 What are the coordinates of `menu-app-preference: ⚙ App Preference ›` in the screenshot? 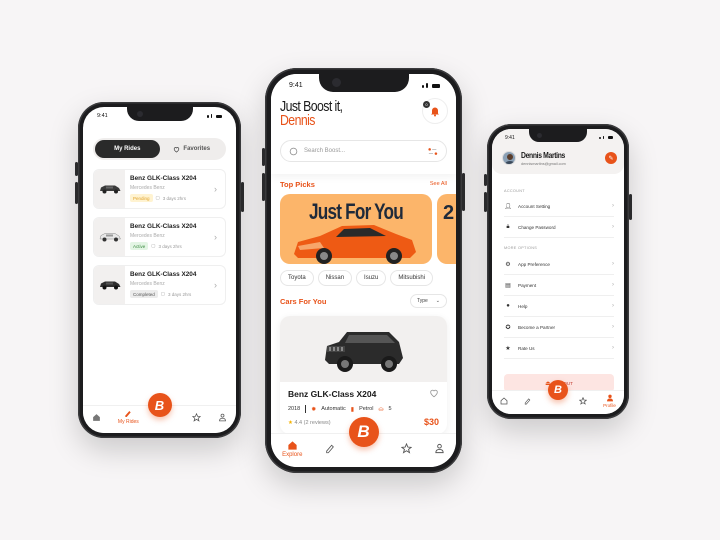 It's located at (559, 264).